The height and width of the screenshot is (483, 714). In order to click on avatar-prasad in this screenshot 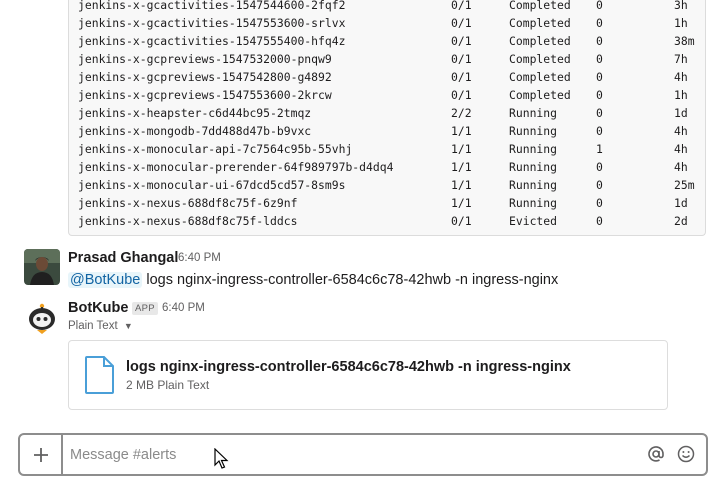, I will do `click(42, 267)`.